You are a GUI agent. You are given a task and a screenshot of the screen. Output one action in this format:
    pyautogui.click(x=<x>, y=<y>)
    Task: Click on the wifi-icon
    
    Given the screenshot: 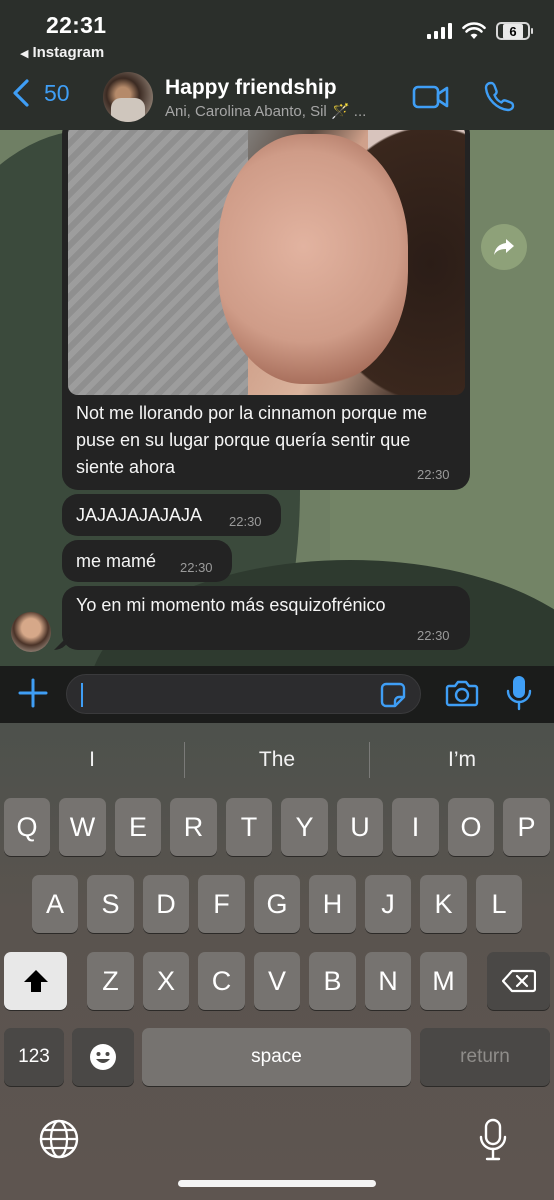 What is the action you would take?
    pyautogui.click(x=474, y=30)
    